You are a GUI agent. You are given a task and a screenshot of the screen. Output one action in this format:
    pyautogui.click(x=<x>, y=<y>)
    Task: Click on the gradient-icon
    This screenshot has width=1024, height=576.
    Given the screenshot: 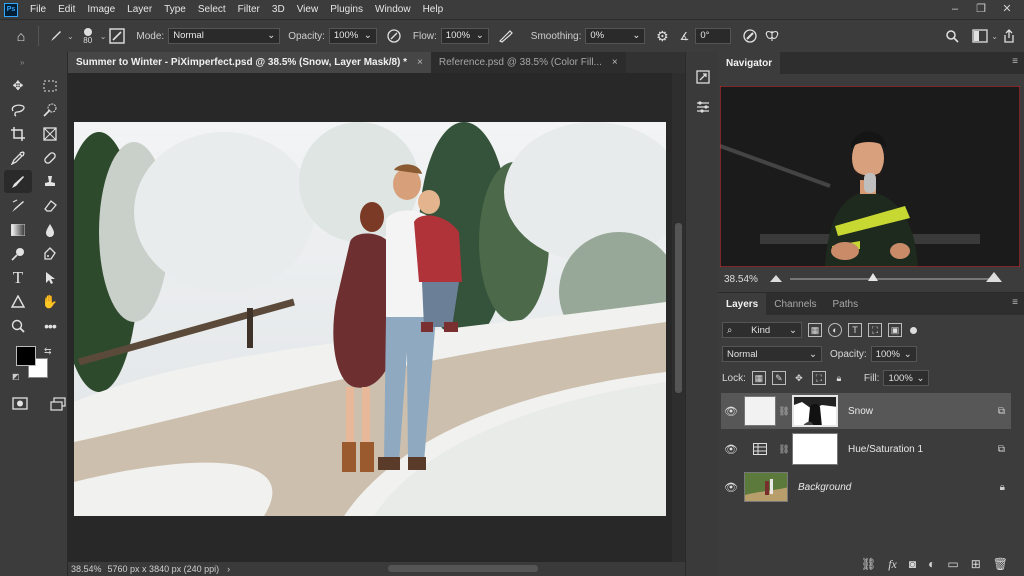 What is the action you would take?
    pyautogui.click(x=18, y=229)
    